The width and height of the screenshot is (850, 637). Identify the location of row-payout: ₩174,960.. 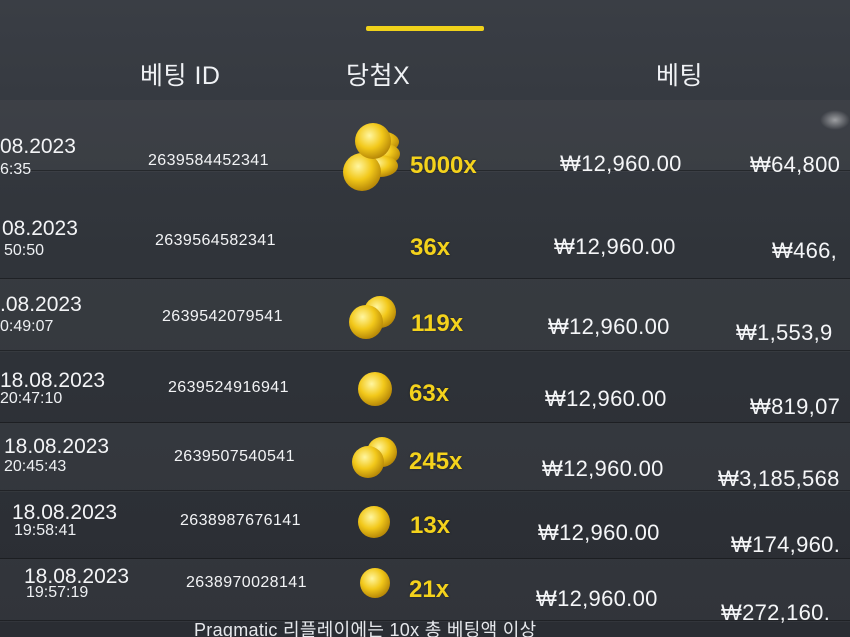
(786, 544).